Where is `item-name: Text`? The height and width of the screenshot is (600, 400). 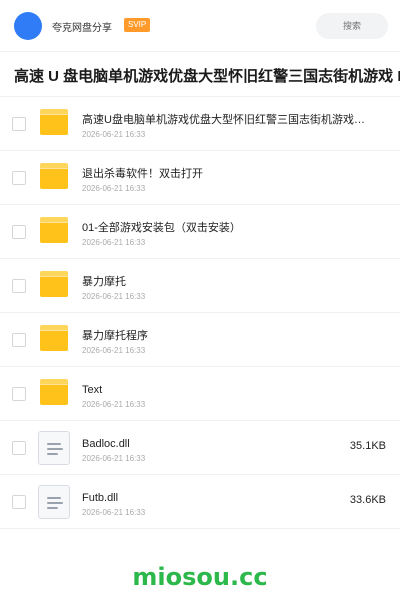
item-name: Text is located at coordinates (92, 390).